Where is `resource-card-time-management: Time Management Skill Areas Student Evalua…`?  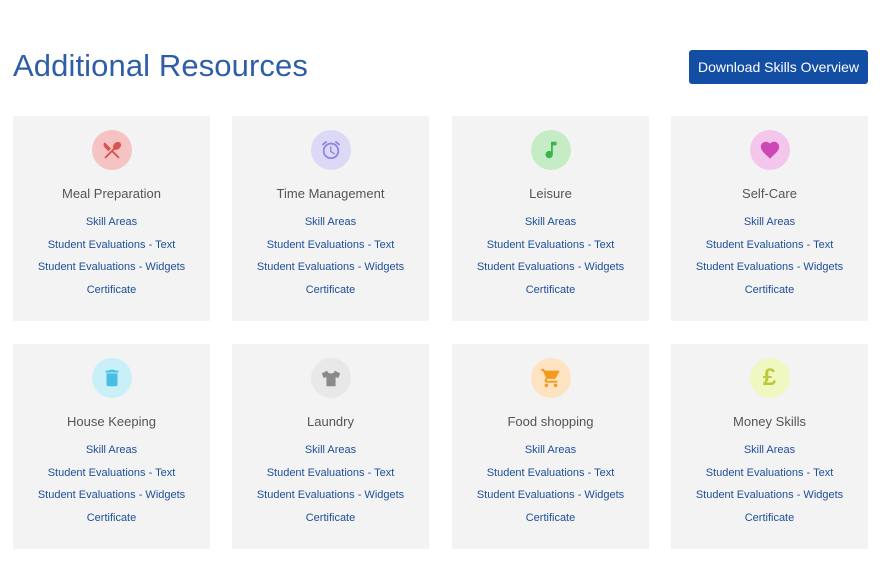 resource-card-time-management: Time Management Skill Areas Student Evalua… is located at coordinates (330, 218).